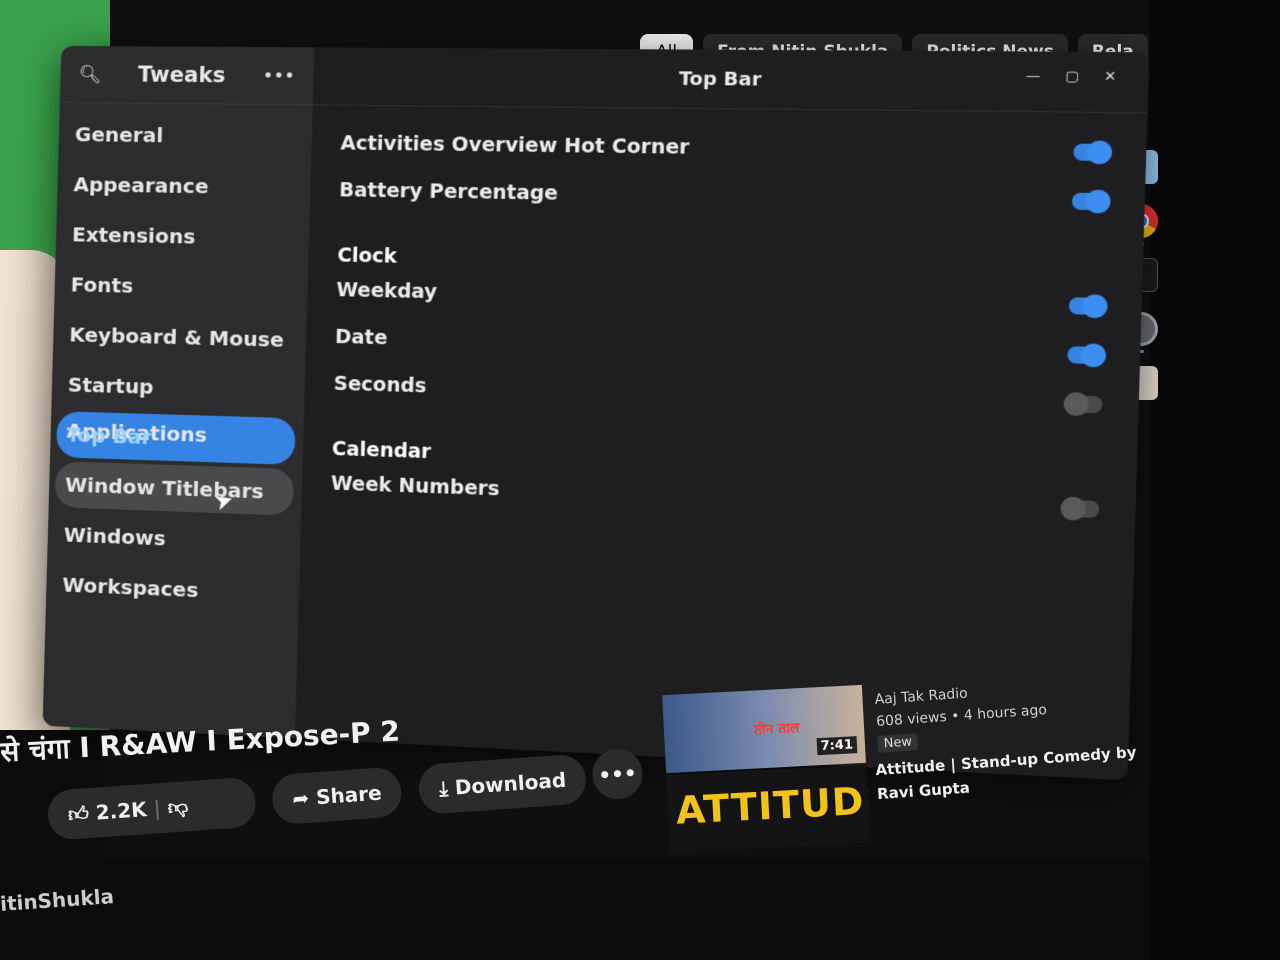 The width and height of the screenshot is (1280, 960). I want to click on share-button: ➦ Share, so click(337, 796).